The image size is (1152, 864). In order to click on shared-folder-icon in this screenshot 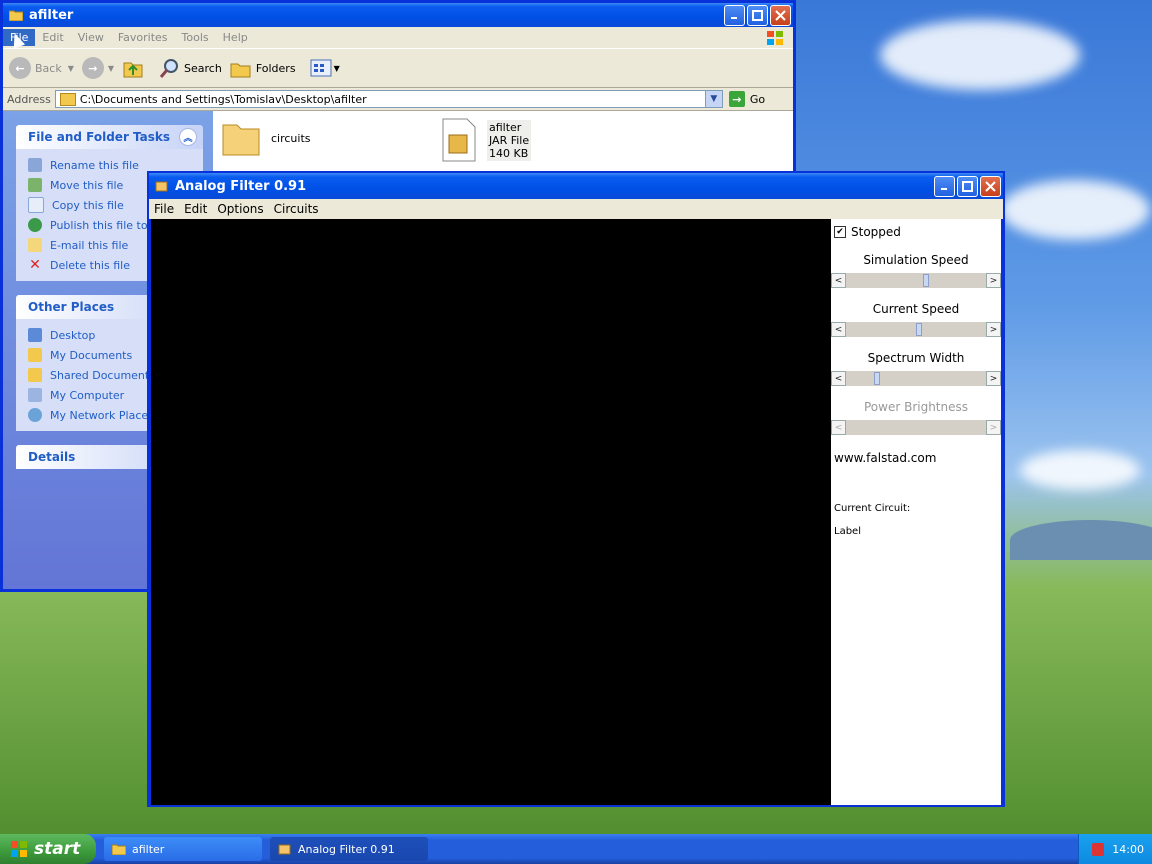, I will do `click(35, 375)`.